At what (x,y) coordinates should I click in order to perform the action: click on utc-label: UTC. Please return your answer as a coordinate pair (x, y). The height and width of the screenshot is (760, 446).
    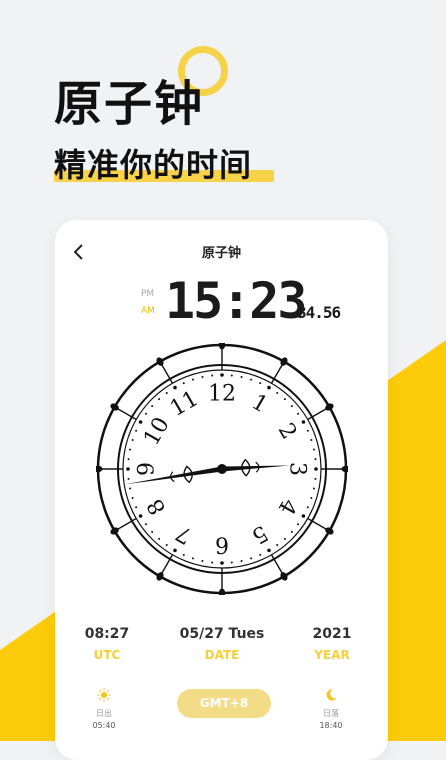
    Looking at the image, I should click on (107, 655).